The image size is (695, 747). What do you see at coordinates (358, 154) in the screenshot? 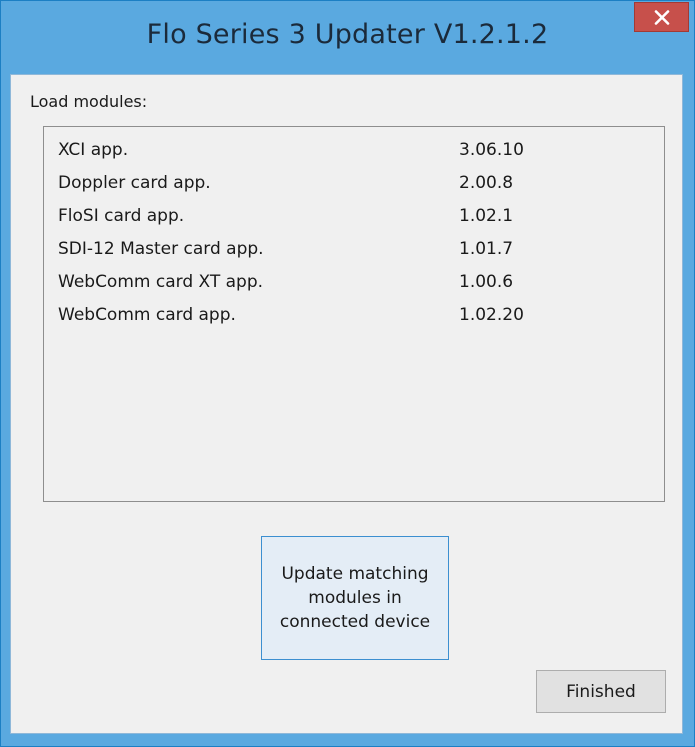
I see `list-item: XCI app. 3.06.10` at bounding box center [358, 154].